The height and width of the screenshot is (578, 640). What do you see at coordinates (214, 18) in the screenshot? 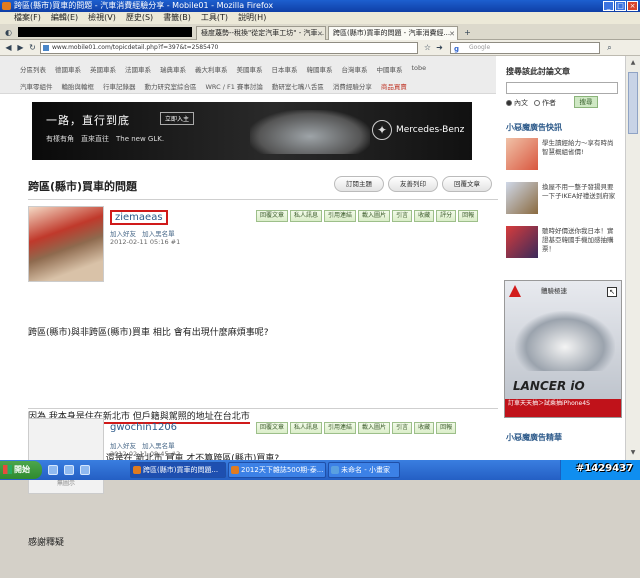
I see `menu-tools: 工具(T)` at bounding box center [214, 18].